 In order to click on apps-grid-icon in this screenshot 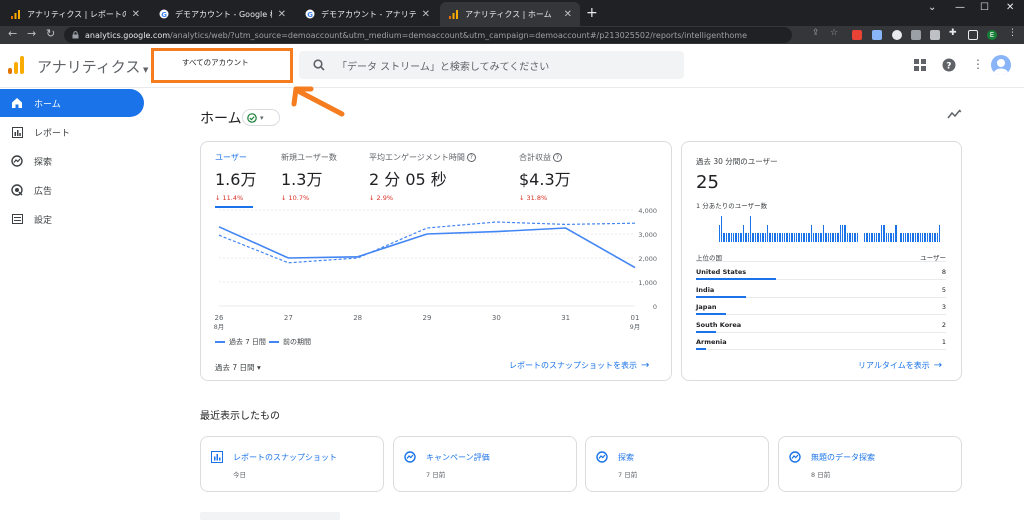, I will do `click(920, 65)`.